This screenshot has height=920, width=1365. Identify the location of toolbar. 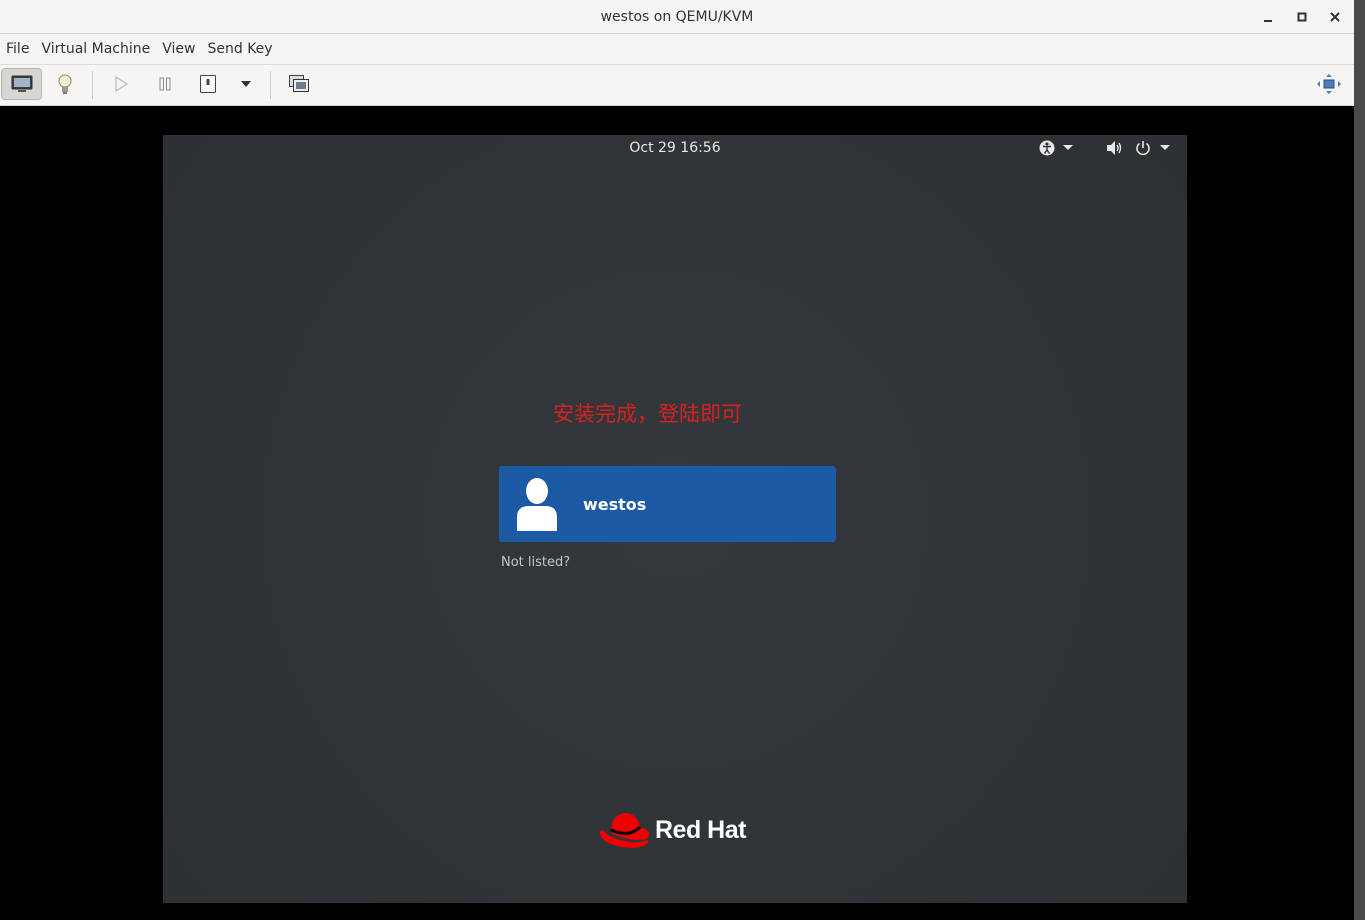
(677, 85).